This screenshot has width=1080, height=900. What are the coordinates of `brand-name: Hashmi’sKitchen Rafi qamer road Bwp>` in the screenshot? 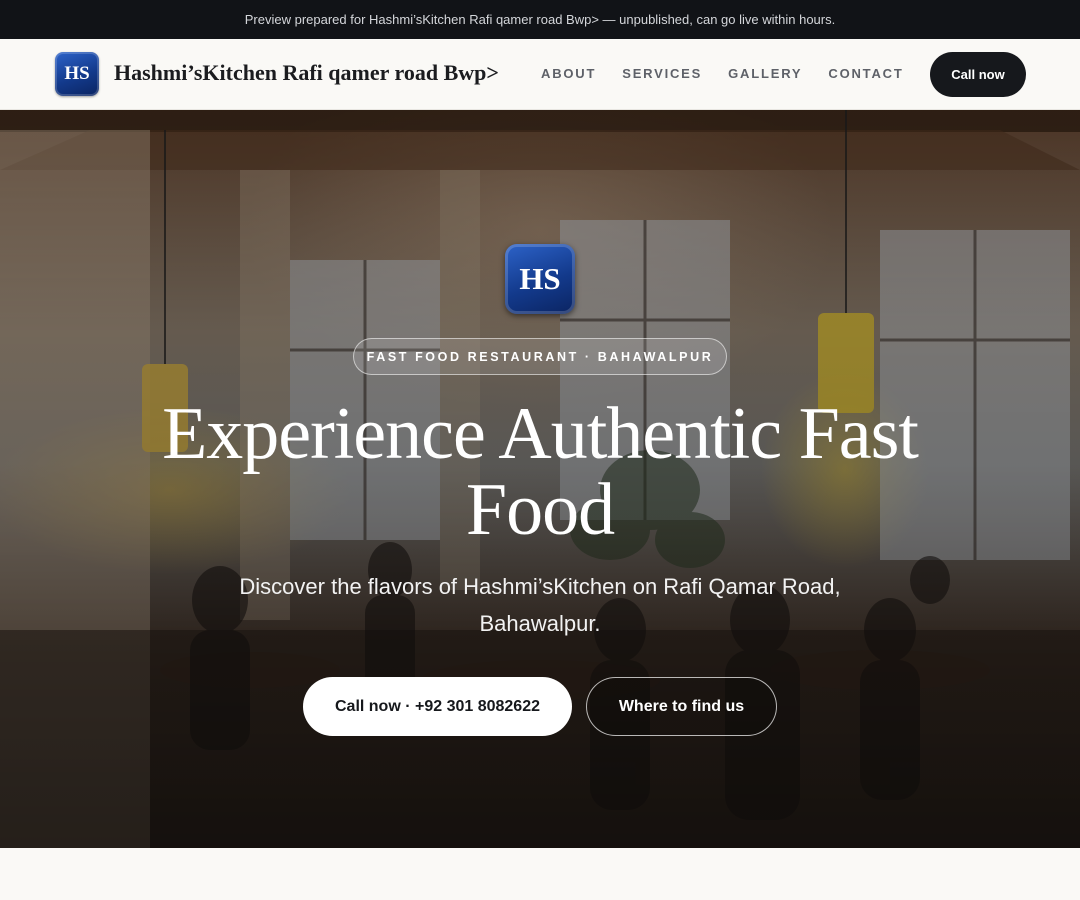 It's located at (319, 73).